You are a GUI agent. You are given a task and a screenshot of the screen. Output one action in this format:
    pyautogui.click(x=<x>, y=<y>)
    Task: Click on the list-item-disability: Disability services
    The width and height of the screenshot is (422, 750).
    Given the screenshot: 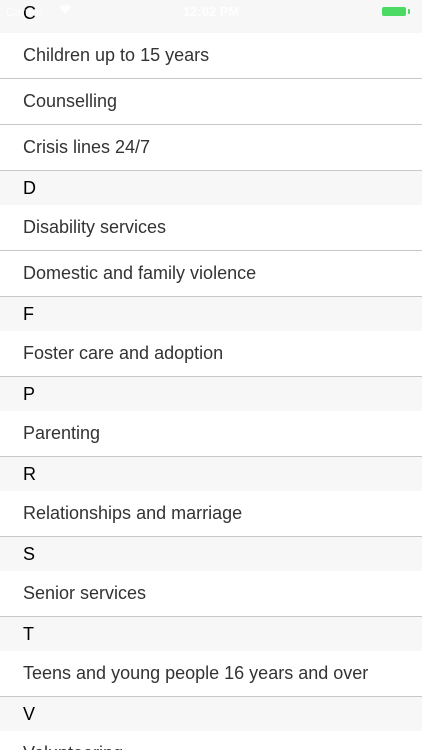 What is the action you would take?
    pyautogui.click(x=211, y=228)
    